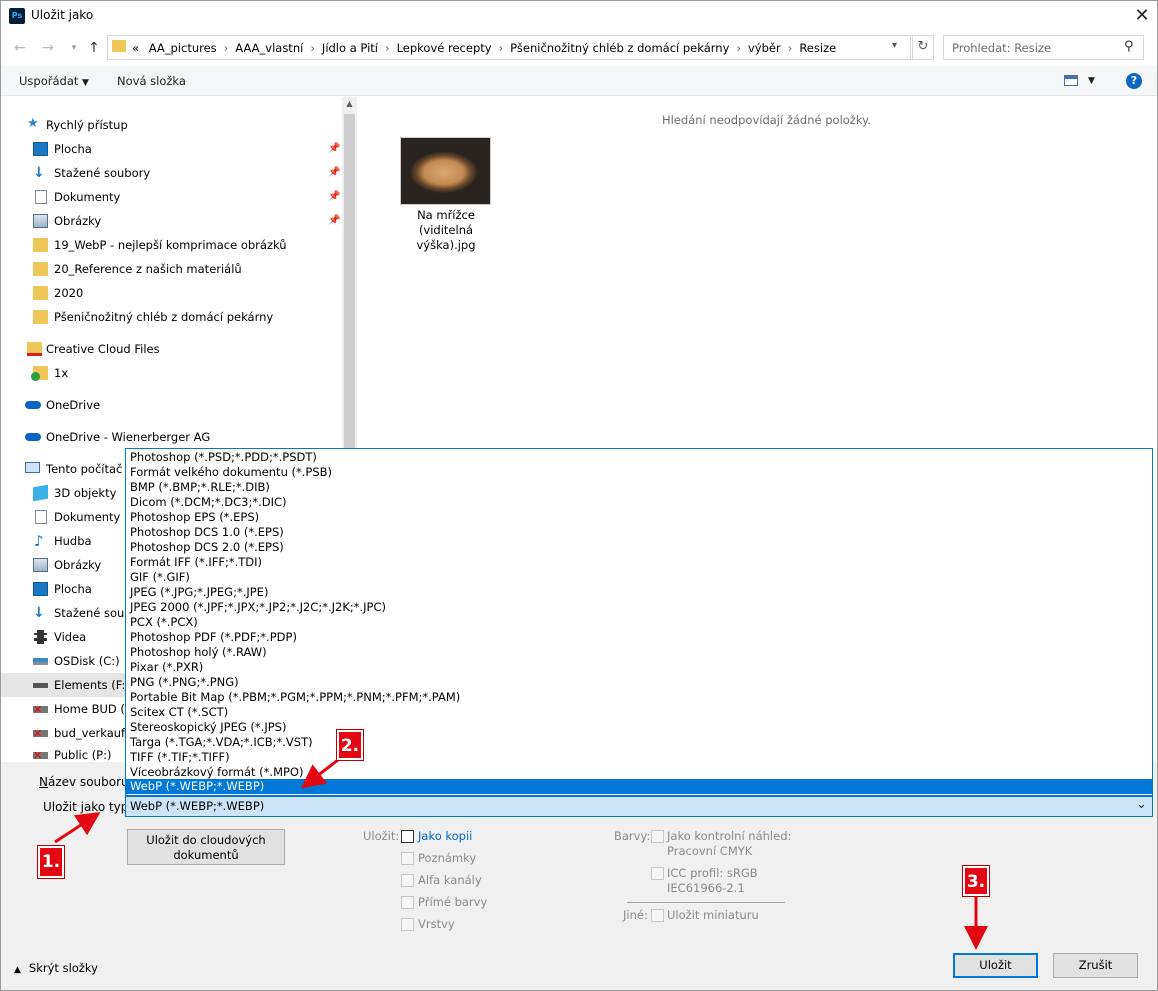  Describe the element at coordinates (976, 881) in the screenshot. I see `step-badge-3: 3.` at that location.